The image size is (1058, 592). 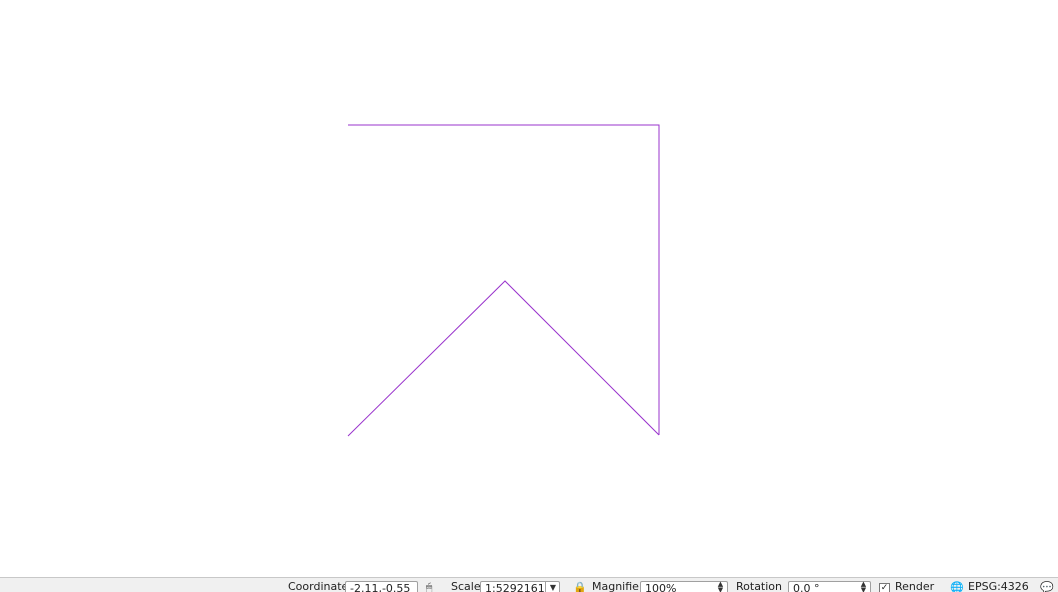 I want to click on crs-label: EPSG:4326, so click(x=998, y=586).